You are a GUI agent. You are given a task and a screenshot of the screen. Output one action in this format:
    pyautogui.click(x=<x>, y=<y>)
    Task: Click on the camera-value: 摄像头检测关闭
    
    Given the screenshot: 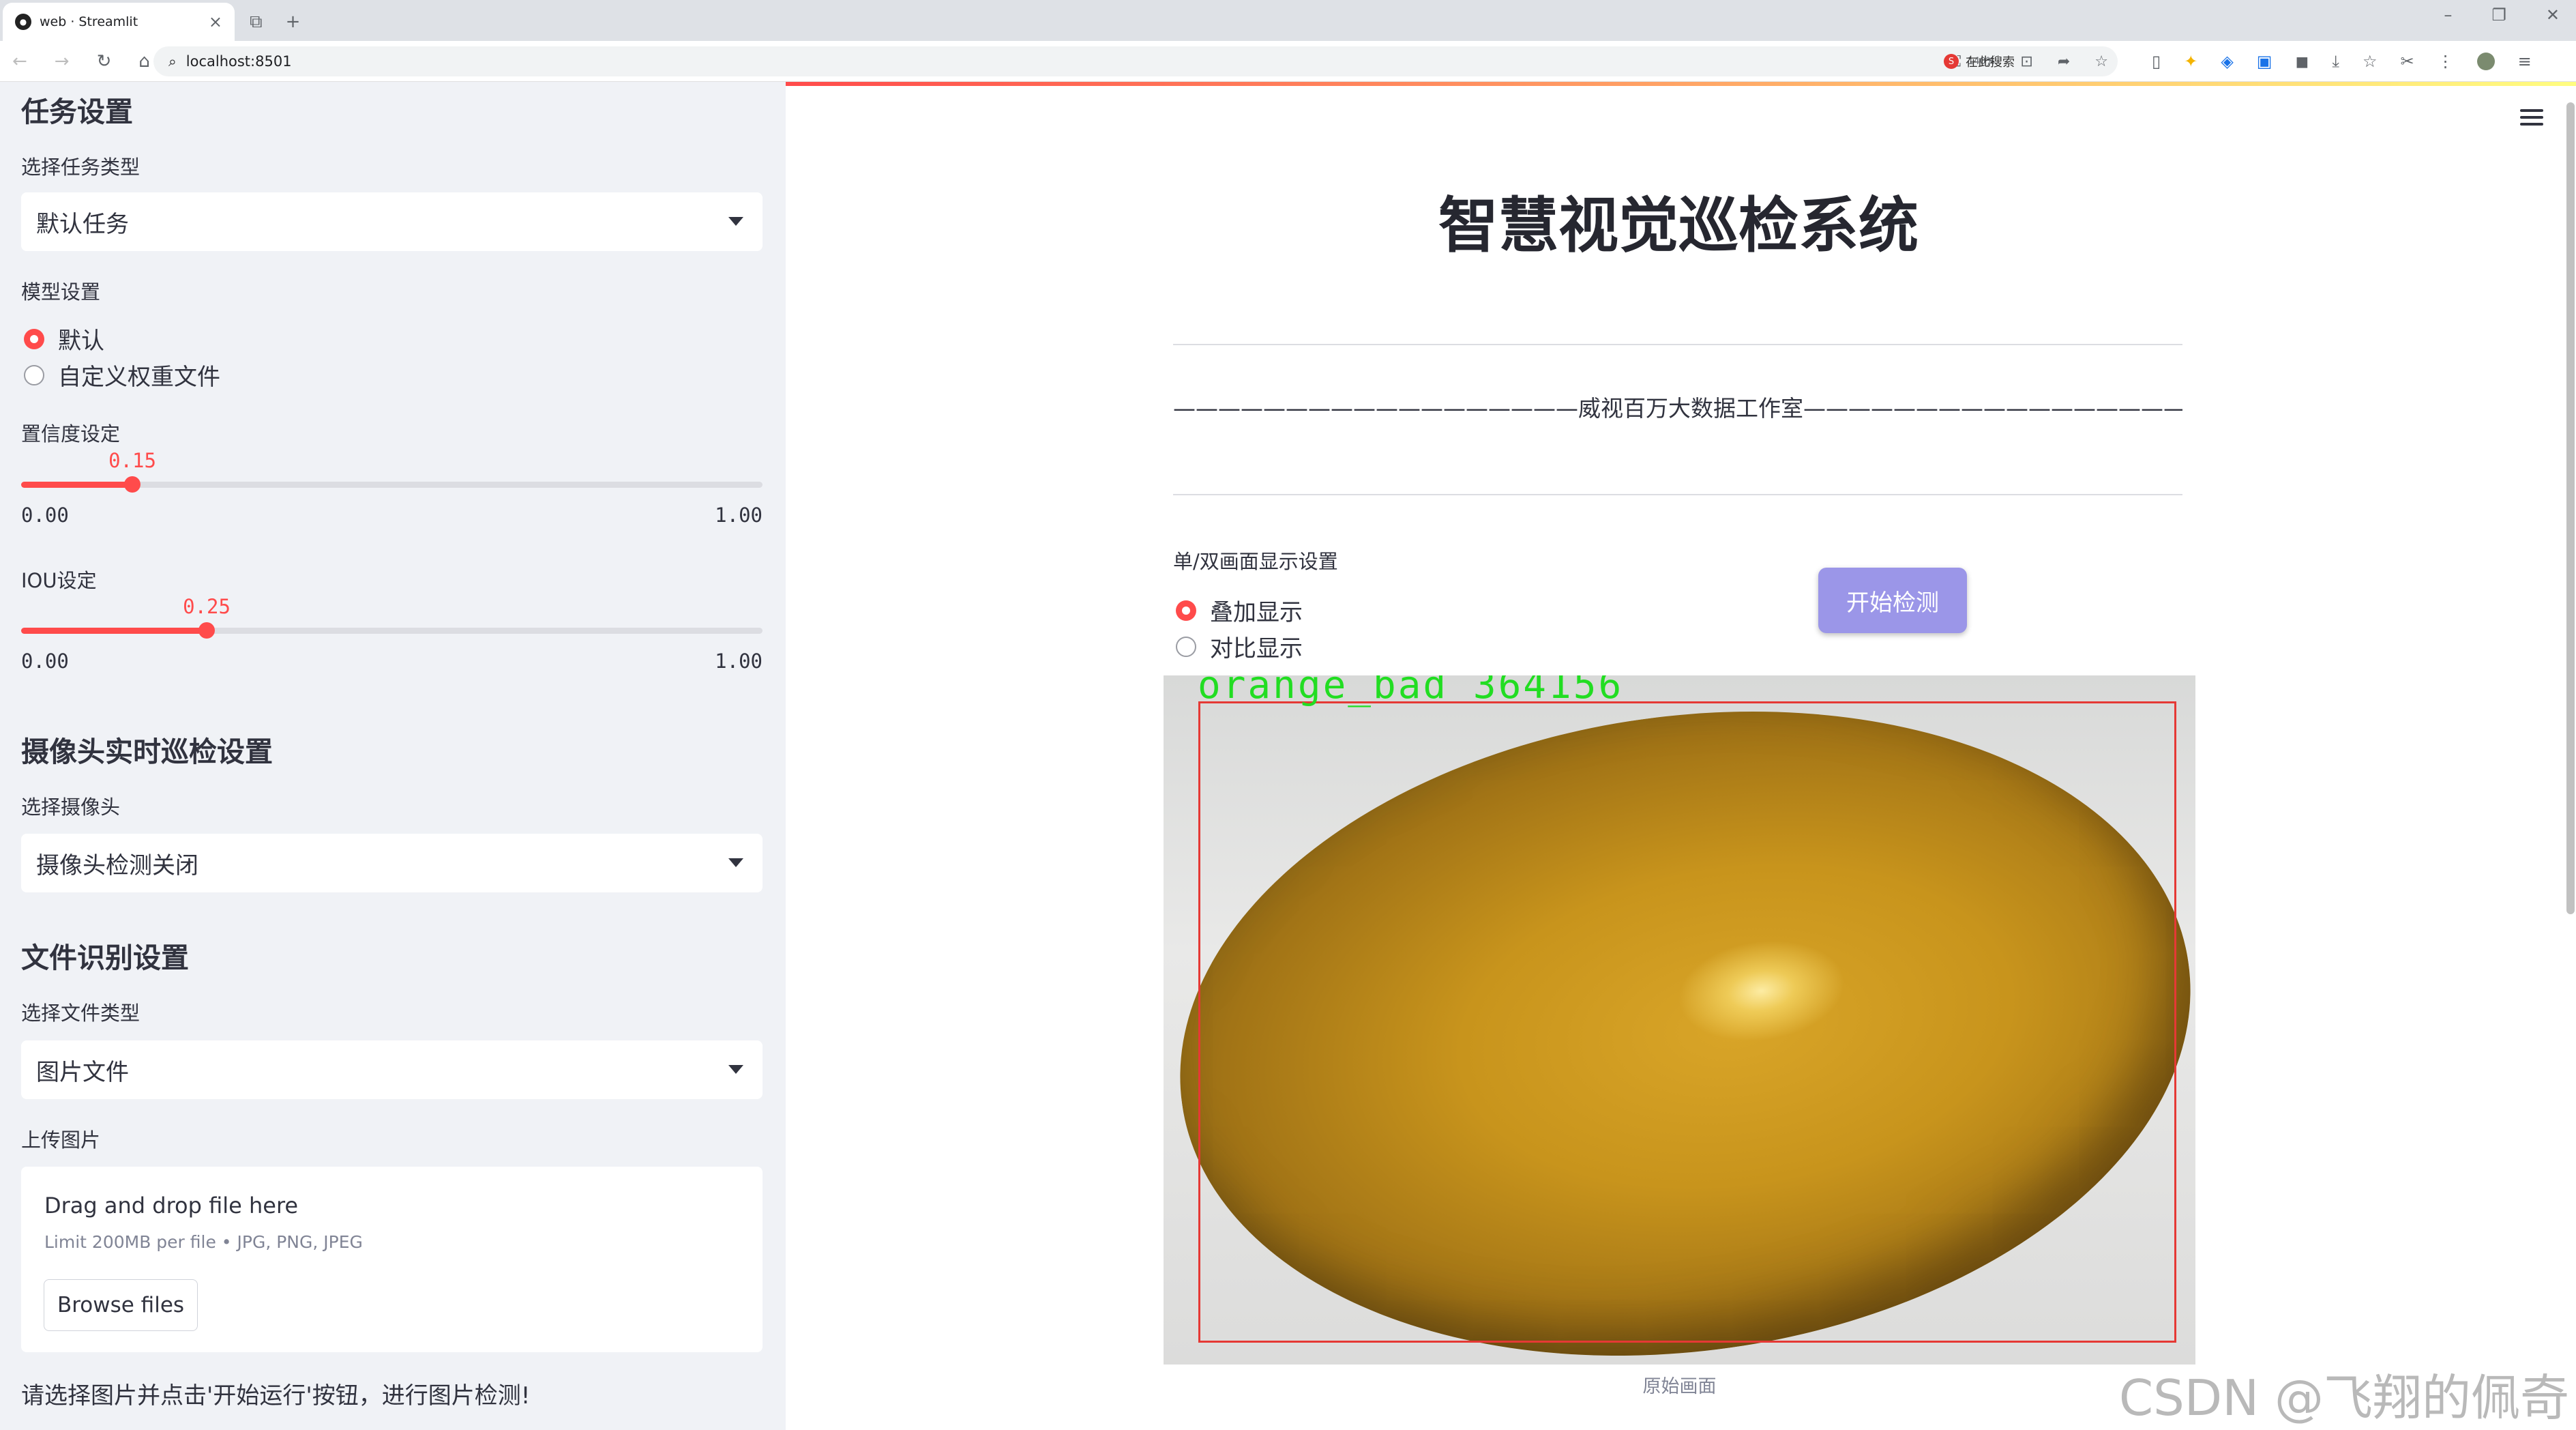 What is the action you would take?
    pyautogui.click(x=117, y=865)
    